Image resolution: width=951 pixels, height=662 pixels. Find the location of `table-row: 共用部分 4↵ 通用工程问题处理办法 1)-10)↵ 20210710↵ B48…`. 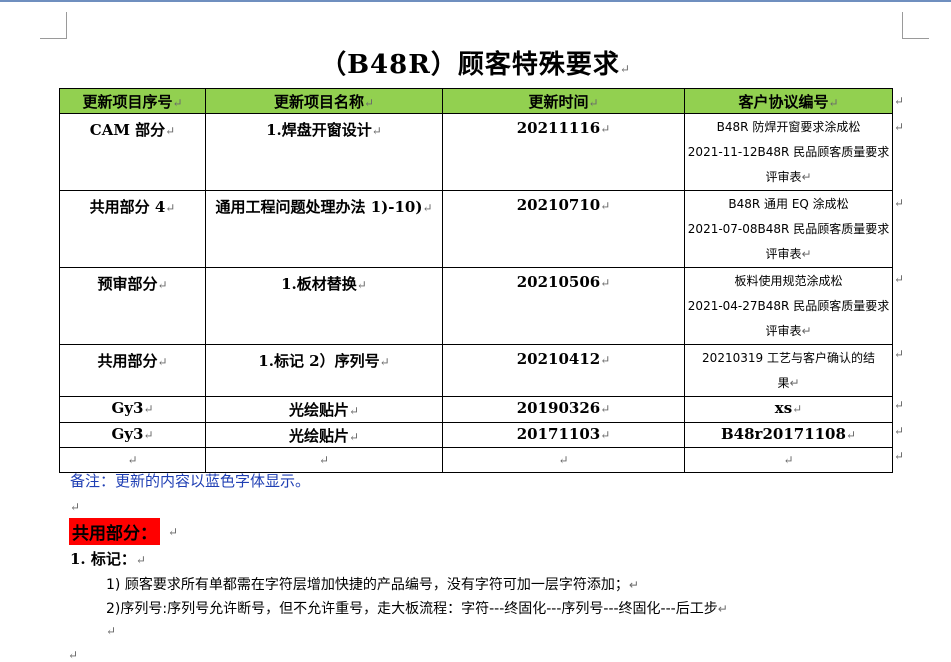

table-row: 共用部分 4↵ 通用工程问题处理办法 1)-10)↵ 20210710↵ B48… is located at coordinates (476, 229).